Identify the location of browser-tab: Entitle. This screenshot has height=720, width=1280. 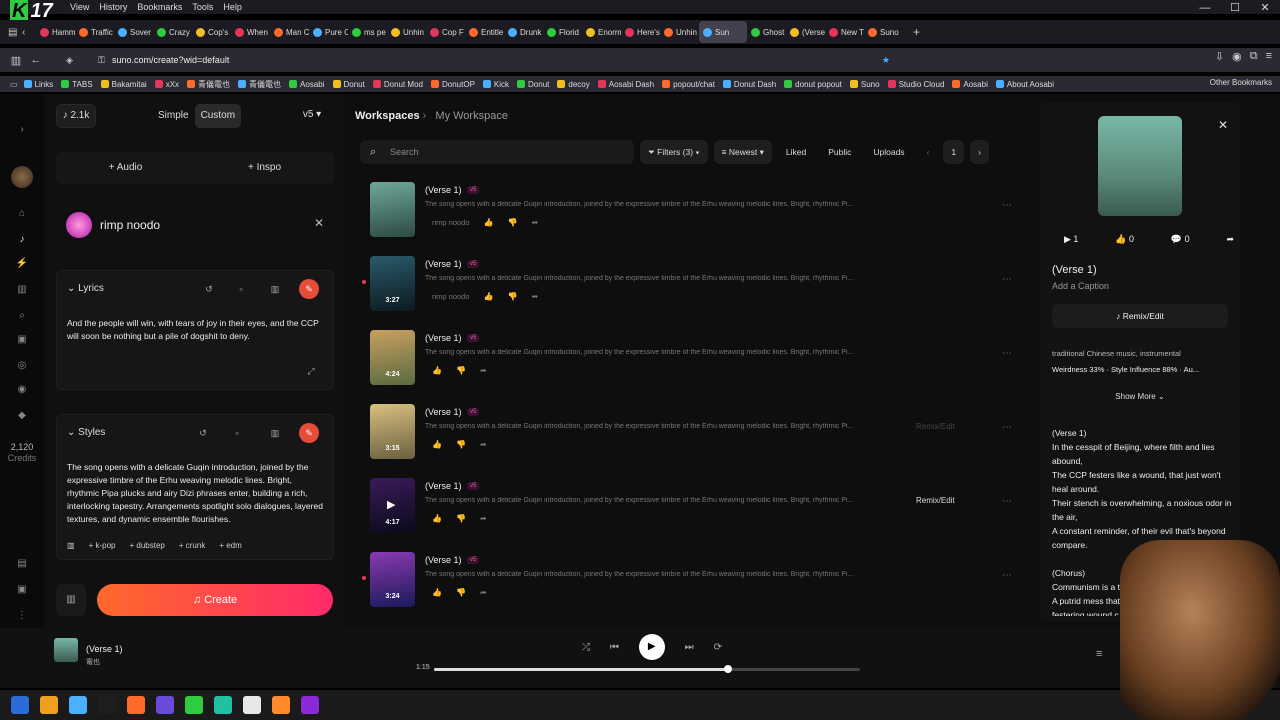
(484, 32).